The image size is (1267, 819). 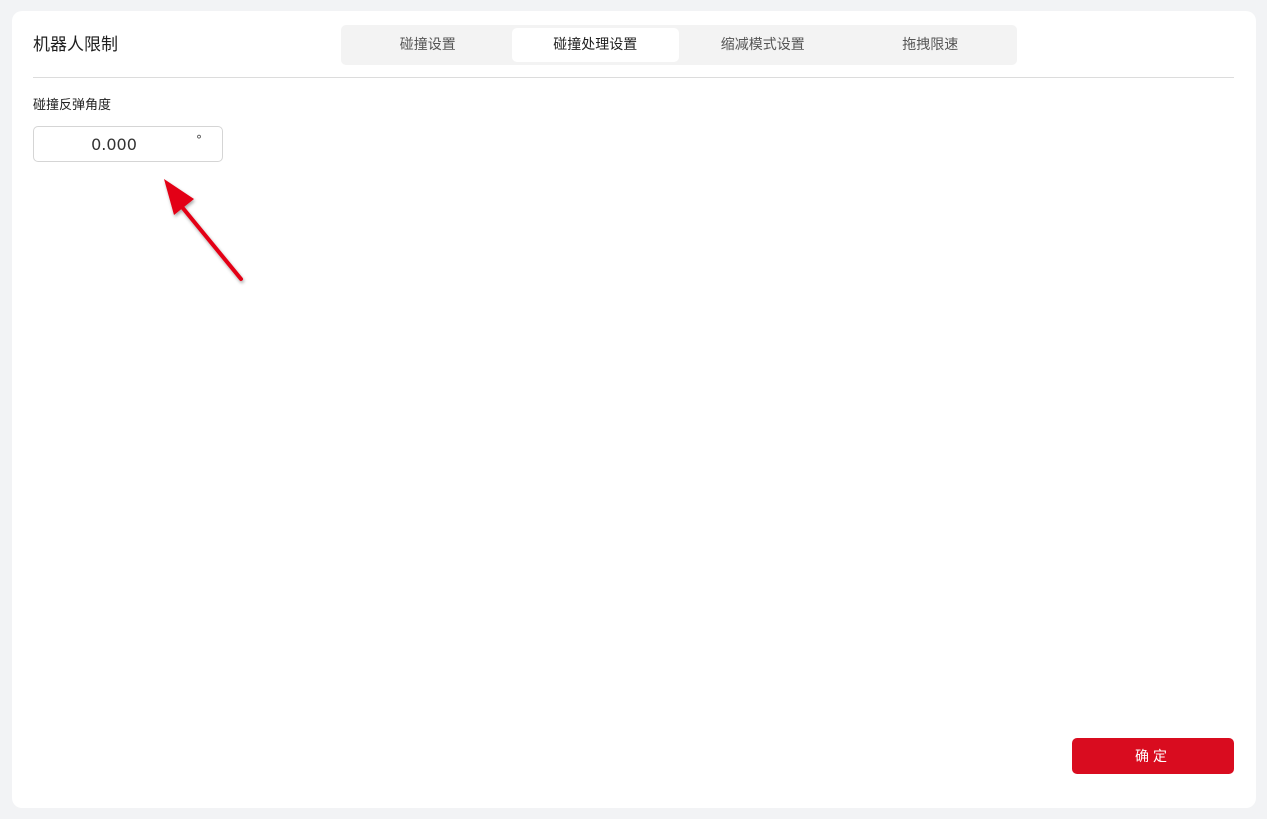 I want to click on header-divider, so click(x=633, y=77).